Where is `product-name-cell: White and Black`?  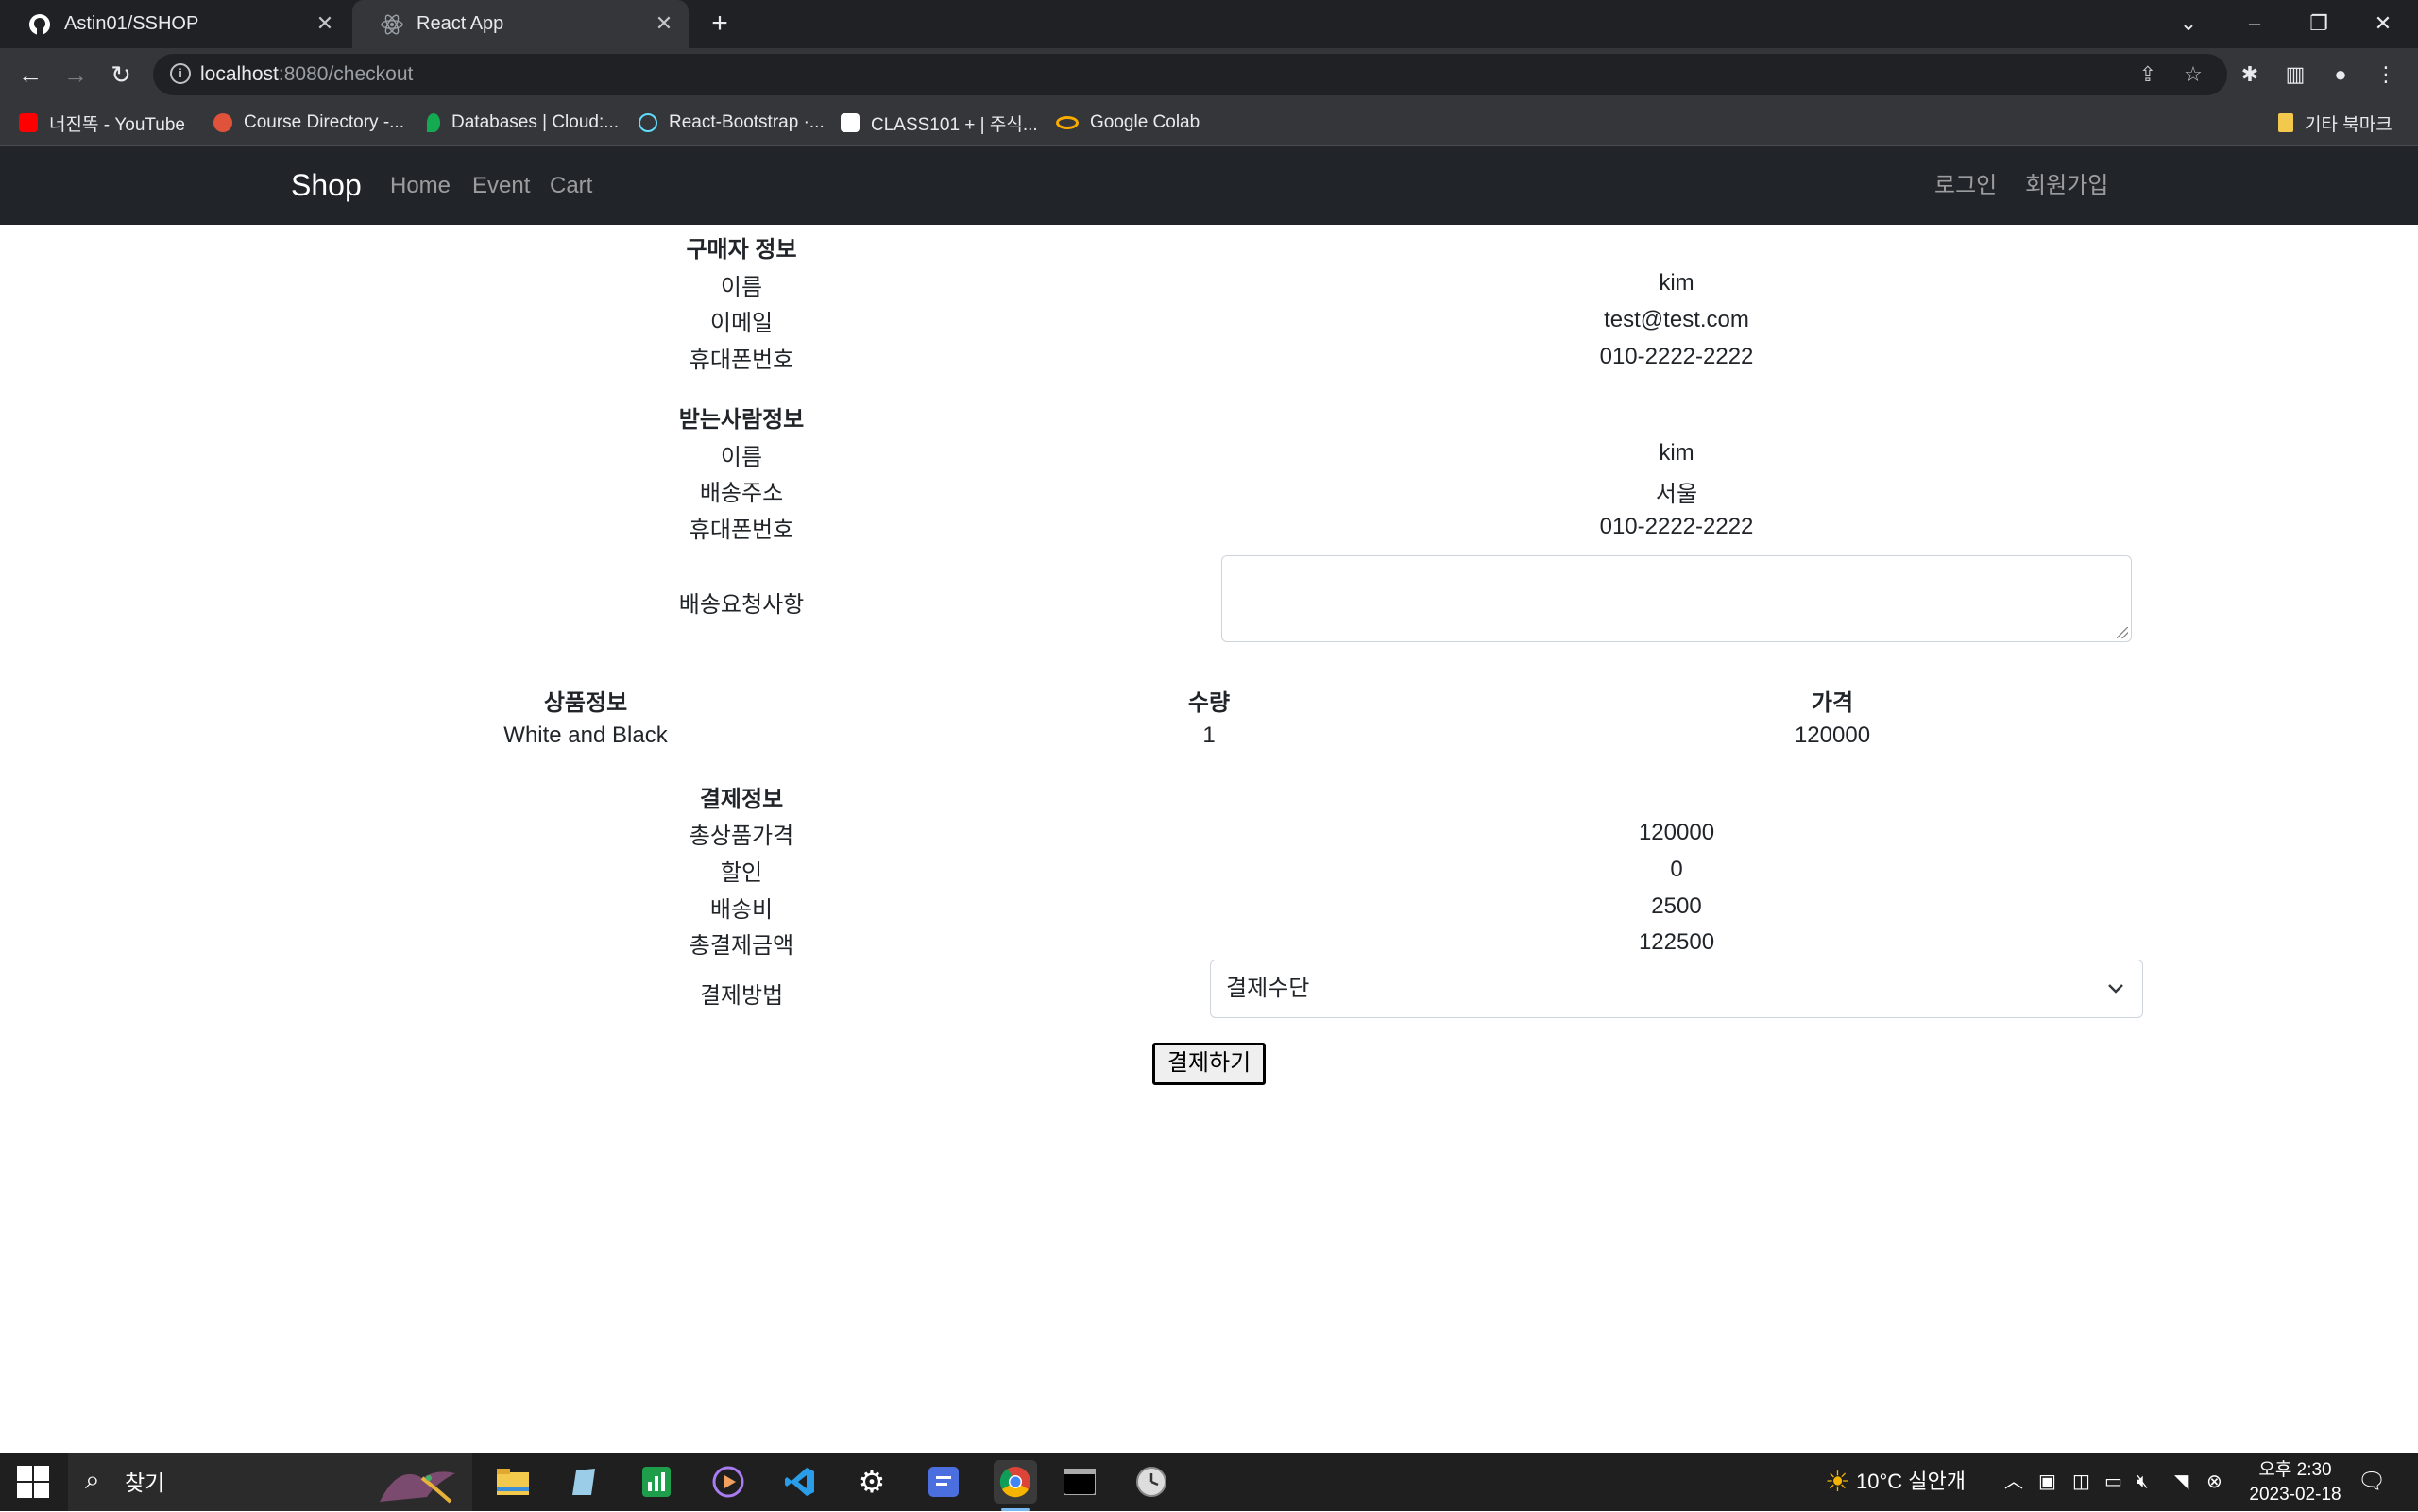
product-name-cell: White and Black is located at coordinates (585, 735).